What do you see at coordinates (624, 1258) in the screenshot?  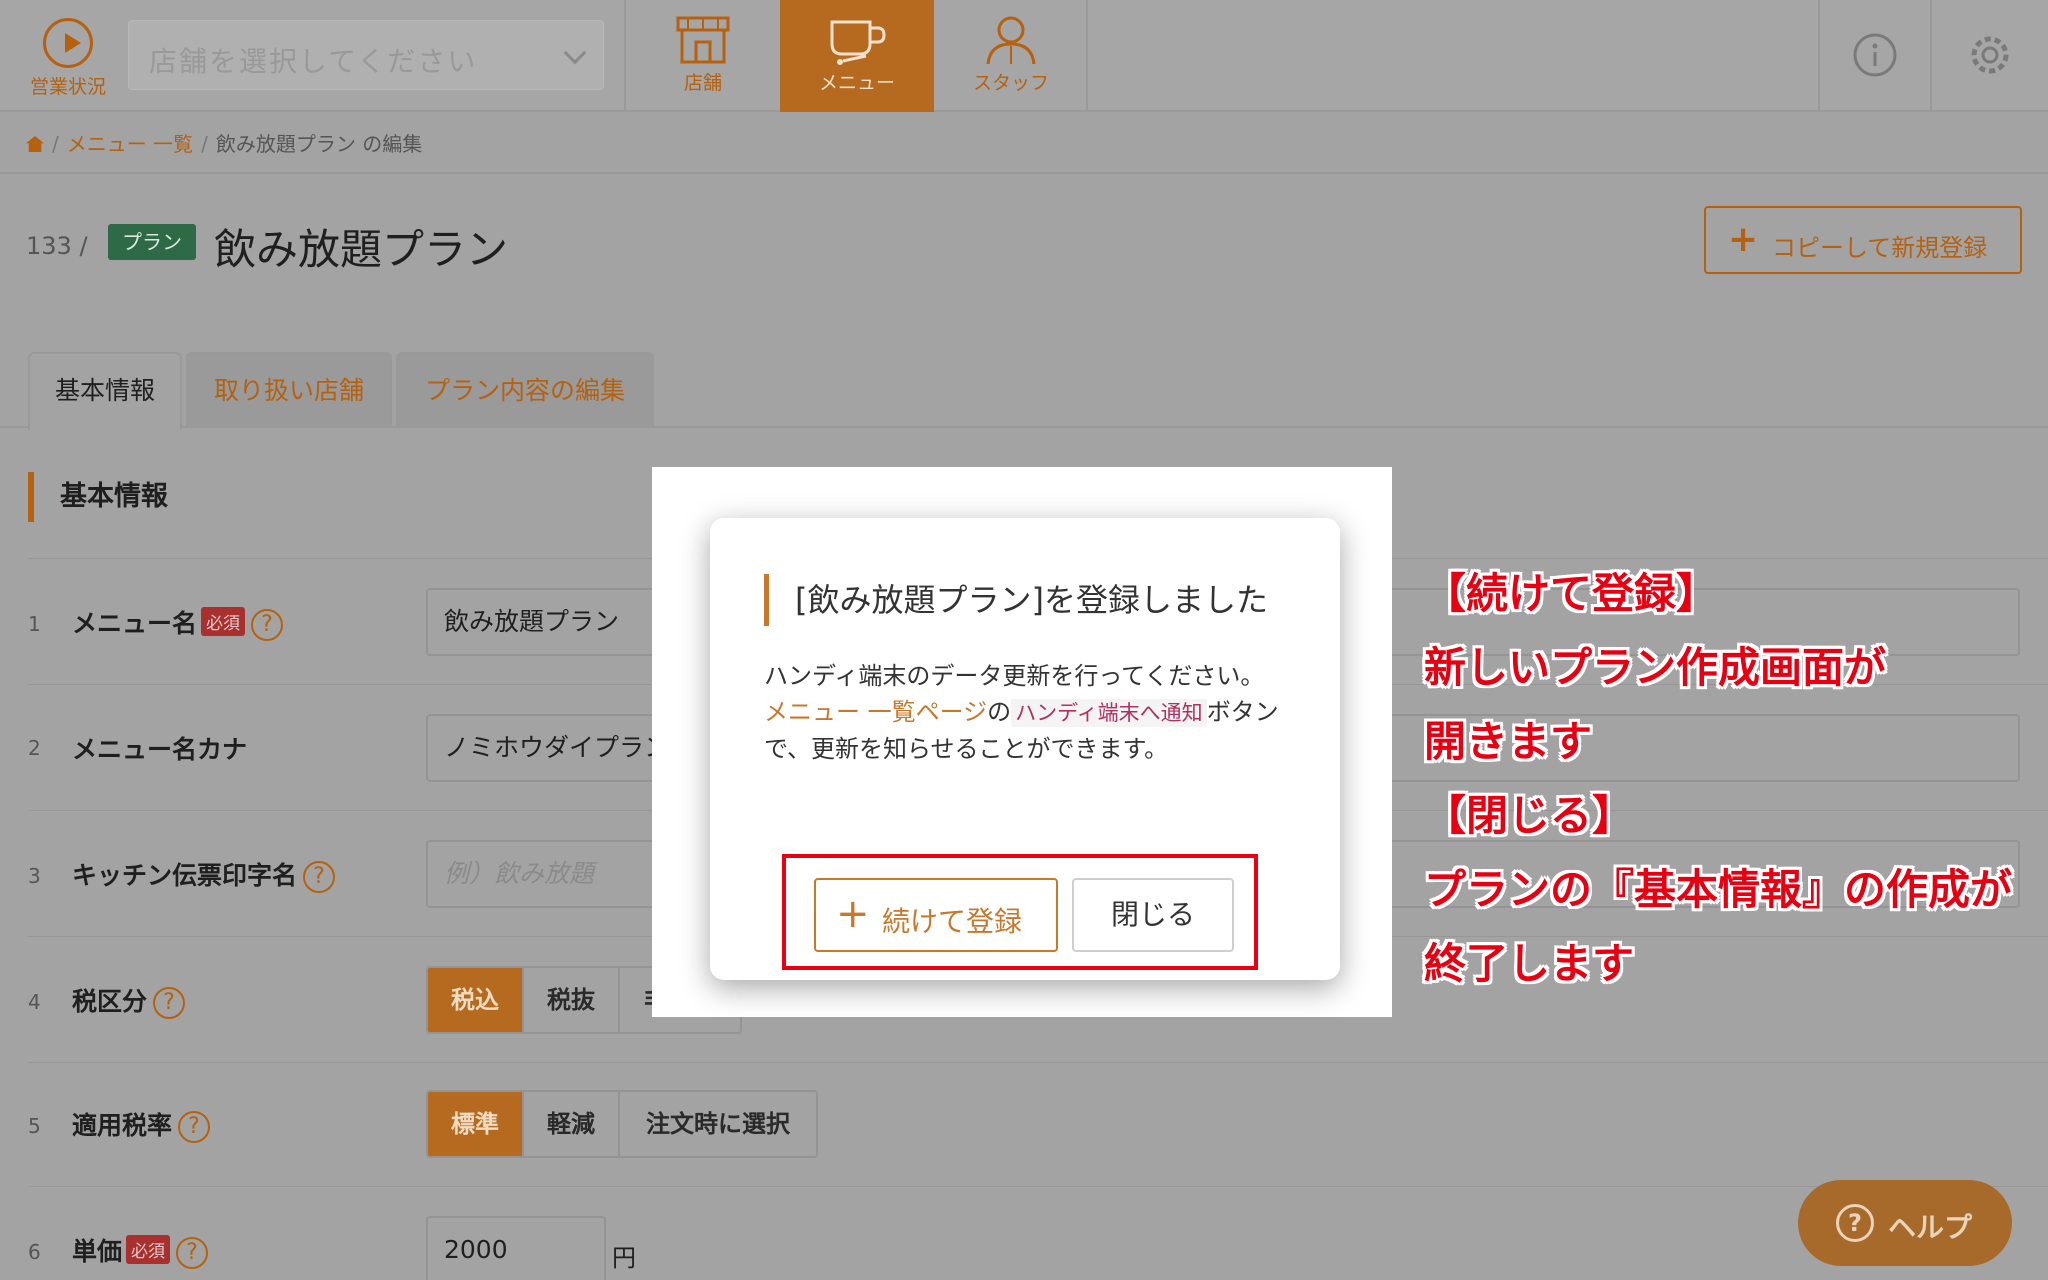 I see `currency-unit: 円` at bounding box center [624, 1258].